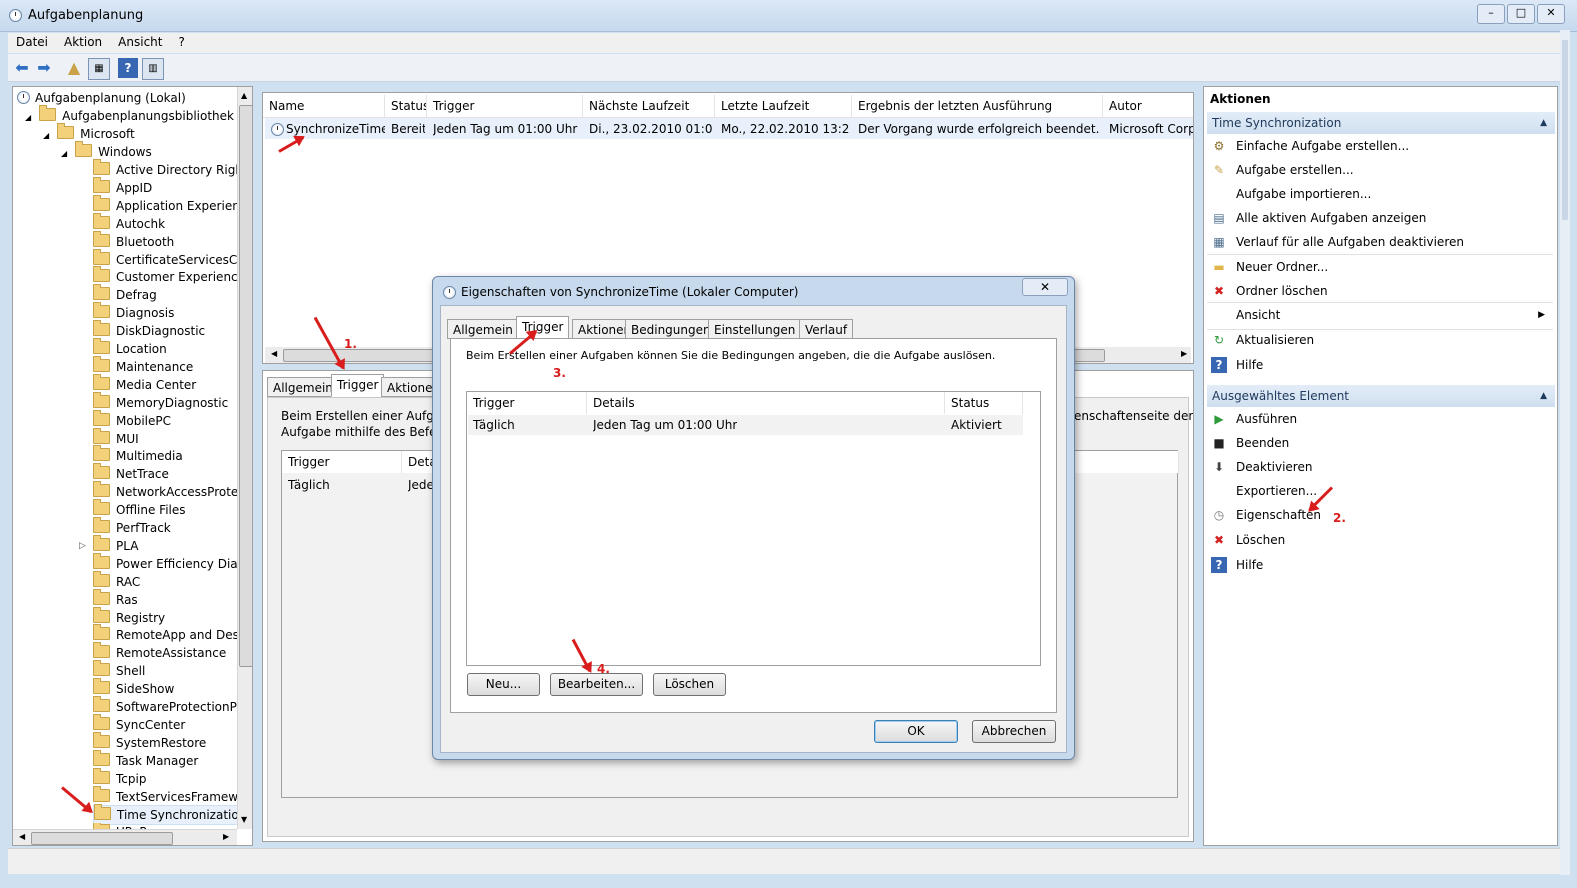  What do you see at coordinates (766, 403) in the screenshot?
I see `dialog-col-details: Details` at bounding box center [766, 403].